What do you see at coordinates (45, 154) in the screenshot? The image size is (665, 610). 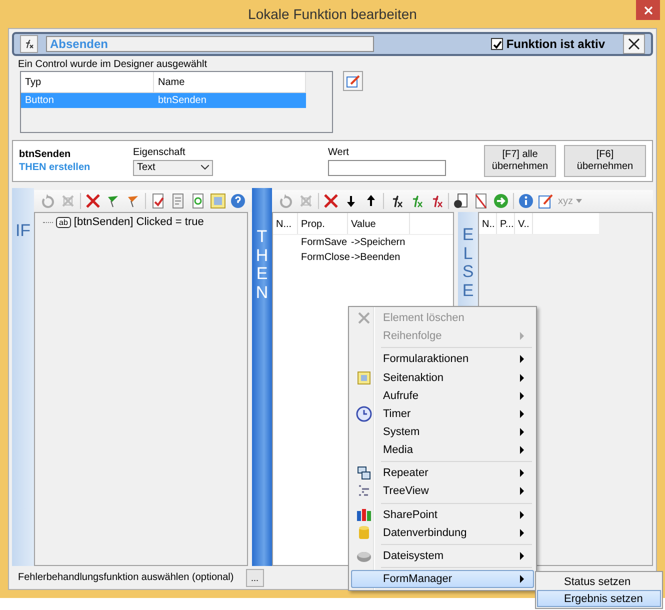 I see `control-name: btnSenden` at bounding box center [45, 154].